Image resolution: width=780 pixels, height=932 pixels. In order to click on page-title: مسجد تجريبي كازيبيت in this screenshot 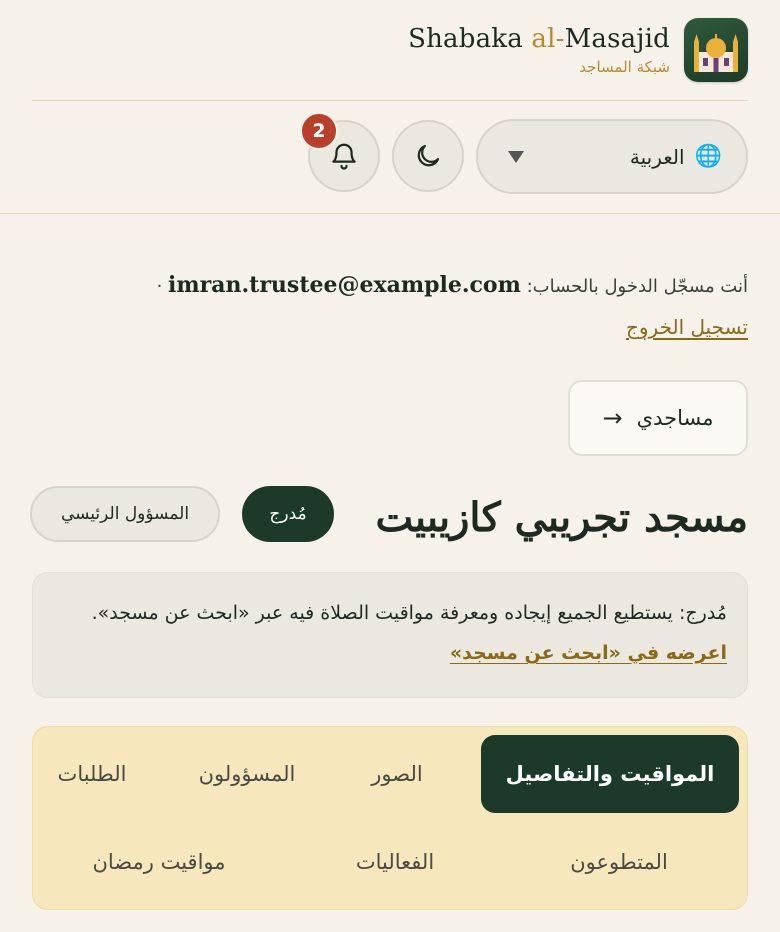, I will do `click(561, 517)`.